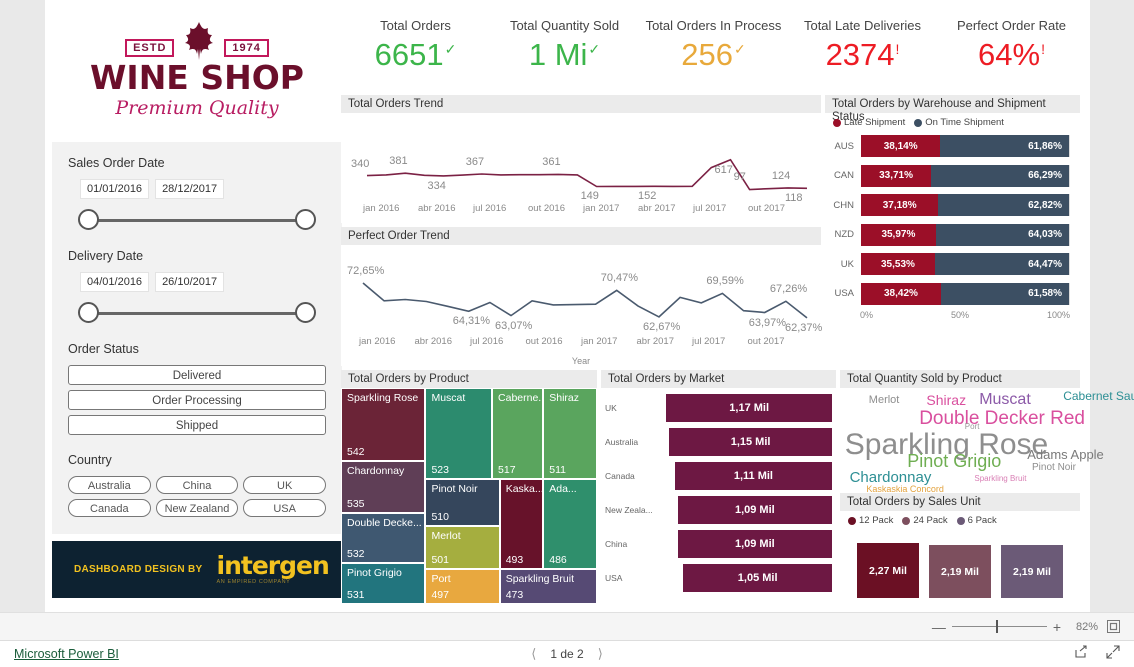 This screenshot has height=667, width=1134. I want to click on country-option-uk: UK, so click(284, 485).